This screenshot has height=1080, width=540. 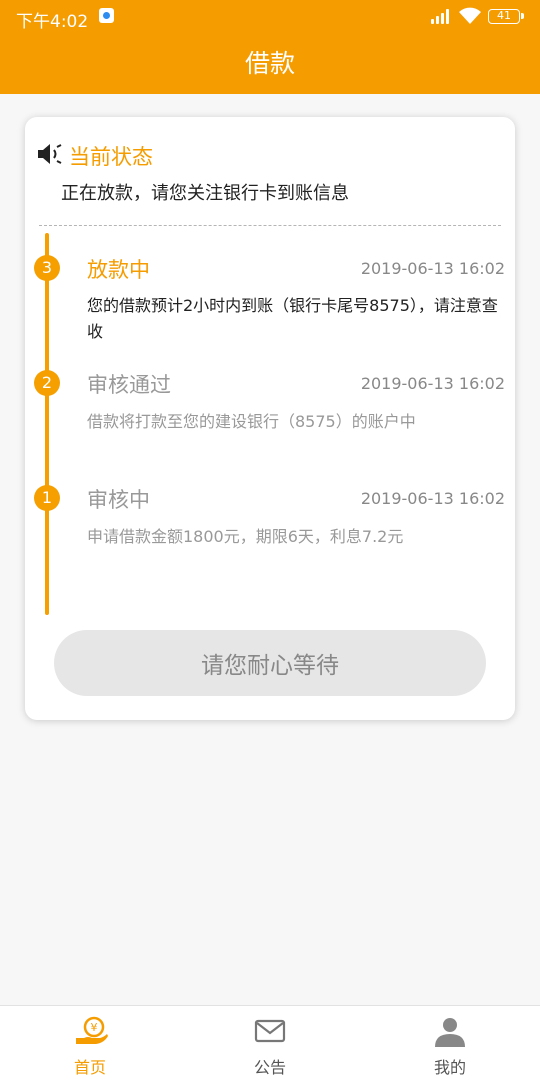 I want to click on step-number-badge: 2, so click(x=47, y=383).